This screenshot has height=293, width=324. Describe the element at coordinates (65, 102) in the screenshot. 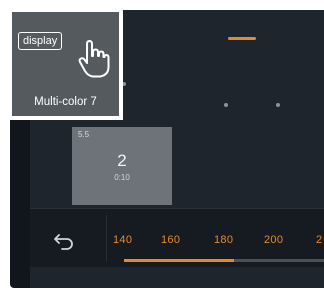

I see `overlay-caption: Multi-color 7` at that location.